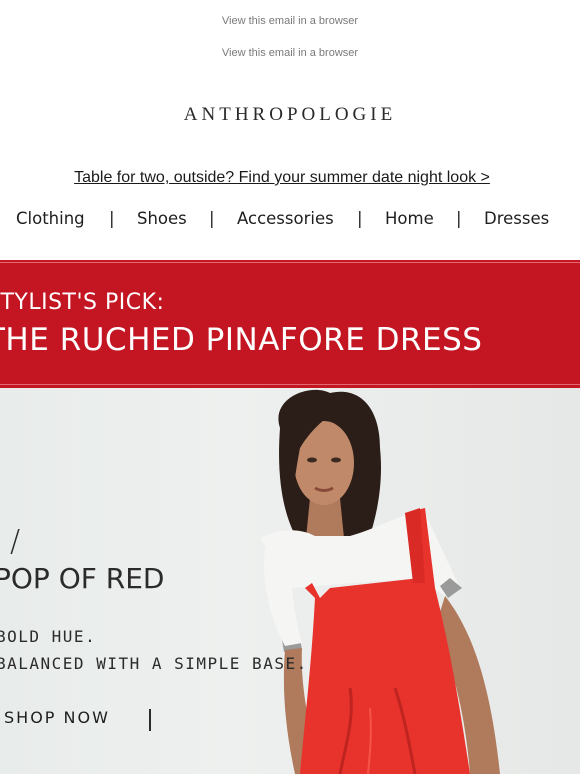  What do you see at coordinates (15, 541) in the screenshot?
I see `hero-slash: /` at bounding box center [15, 541].